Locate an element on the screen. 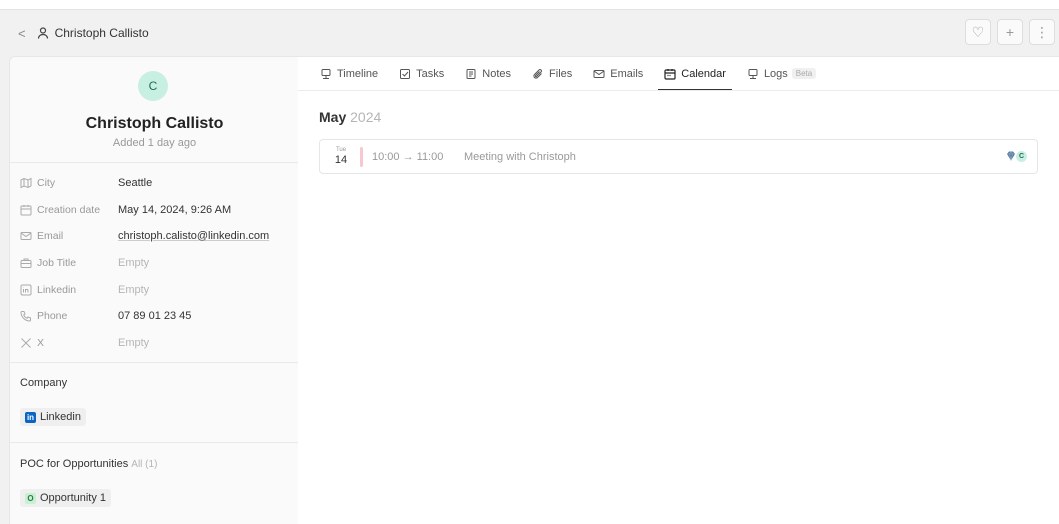  checkbox-icon is located at coordinates (405, 74).